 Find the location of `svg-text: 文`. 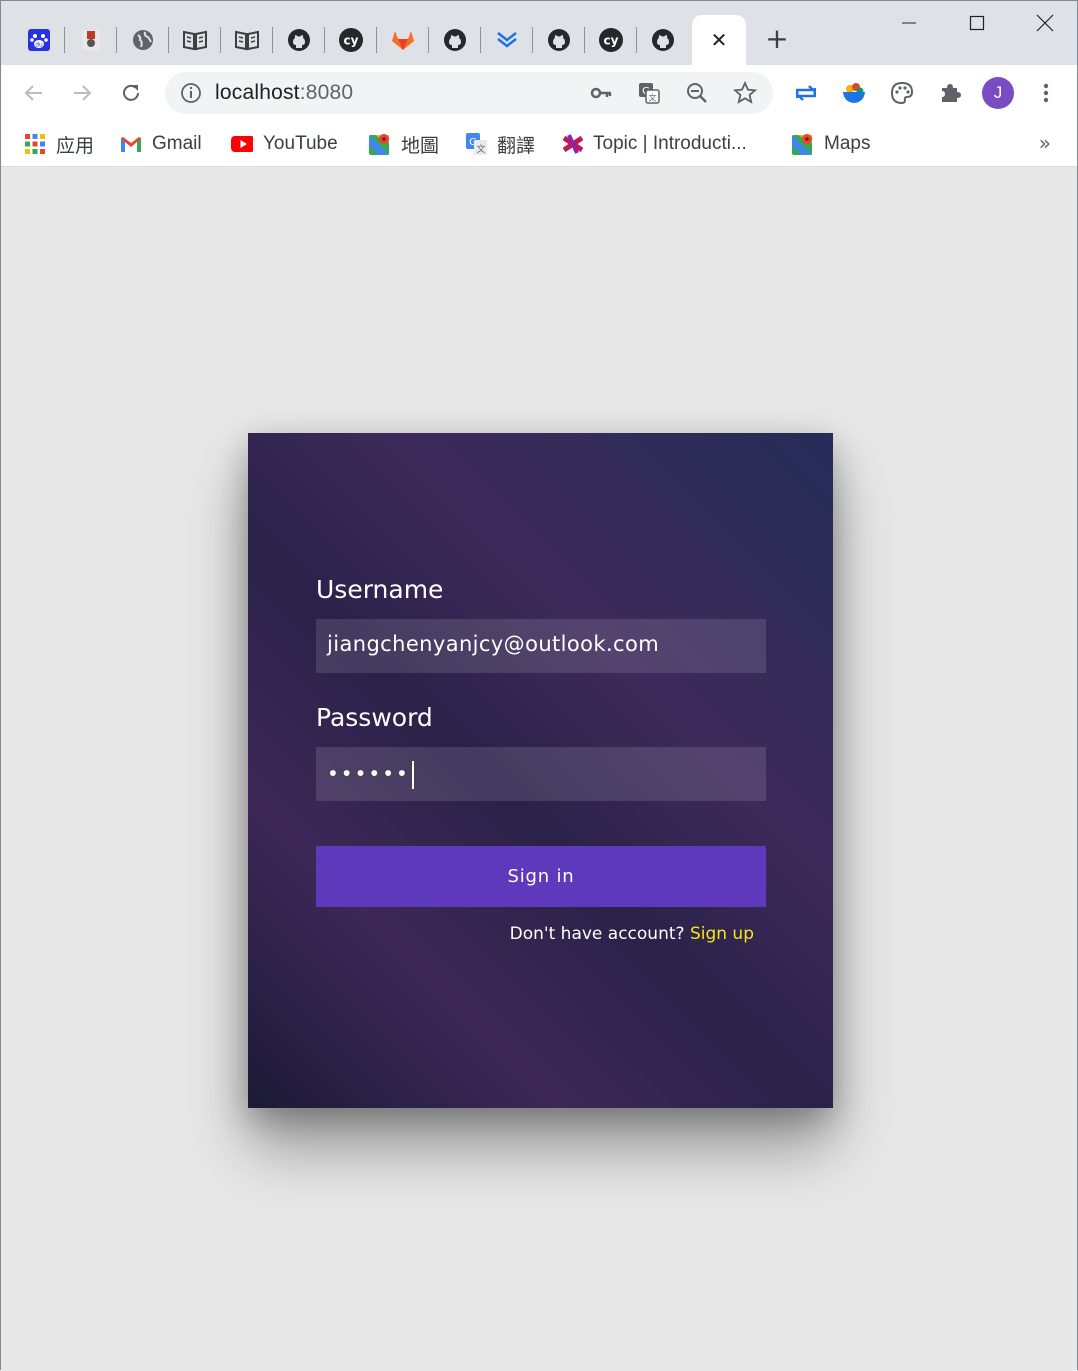

svg-text: 文 is located at coordinates (653, 98).